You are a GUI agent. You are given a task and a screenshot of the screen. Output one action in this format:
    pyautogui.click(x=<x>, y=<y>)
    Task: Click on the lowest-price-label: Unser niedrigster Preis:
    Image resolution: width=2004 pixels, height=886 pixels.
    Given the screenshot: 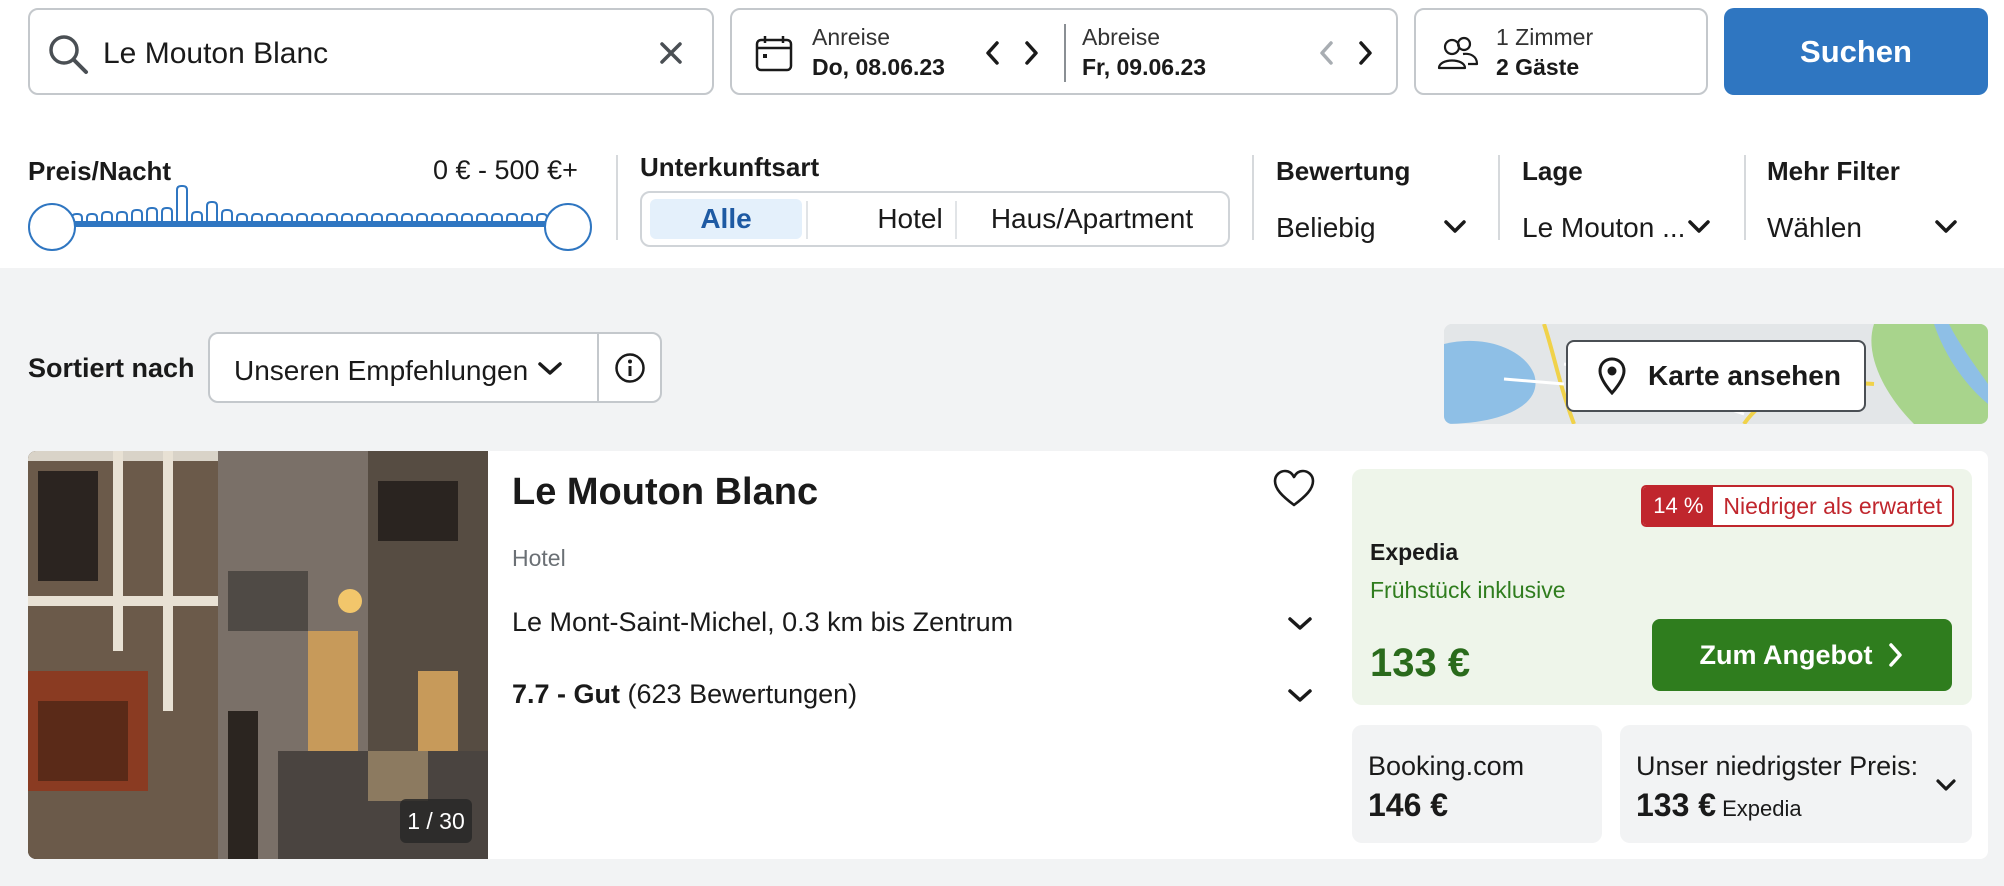 What is the action you would take?
    pyautogui.click(x=1777, y=766)
    